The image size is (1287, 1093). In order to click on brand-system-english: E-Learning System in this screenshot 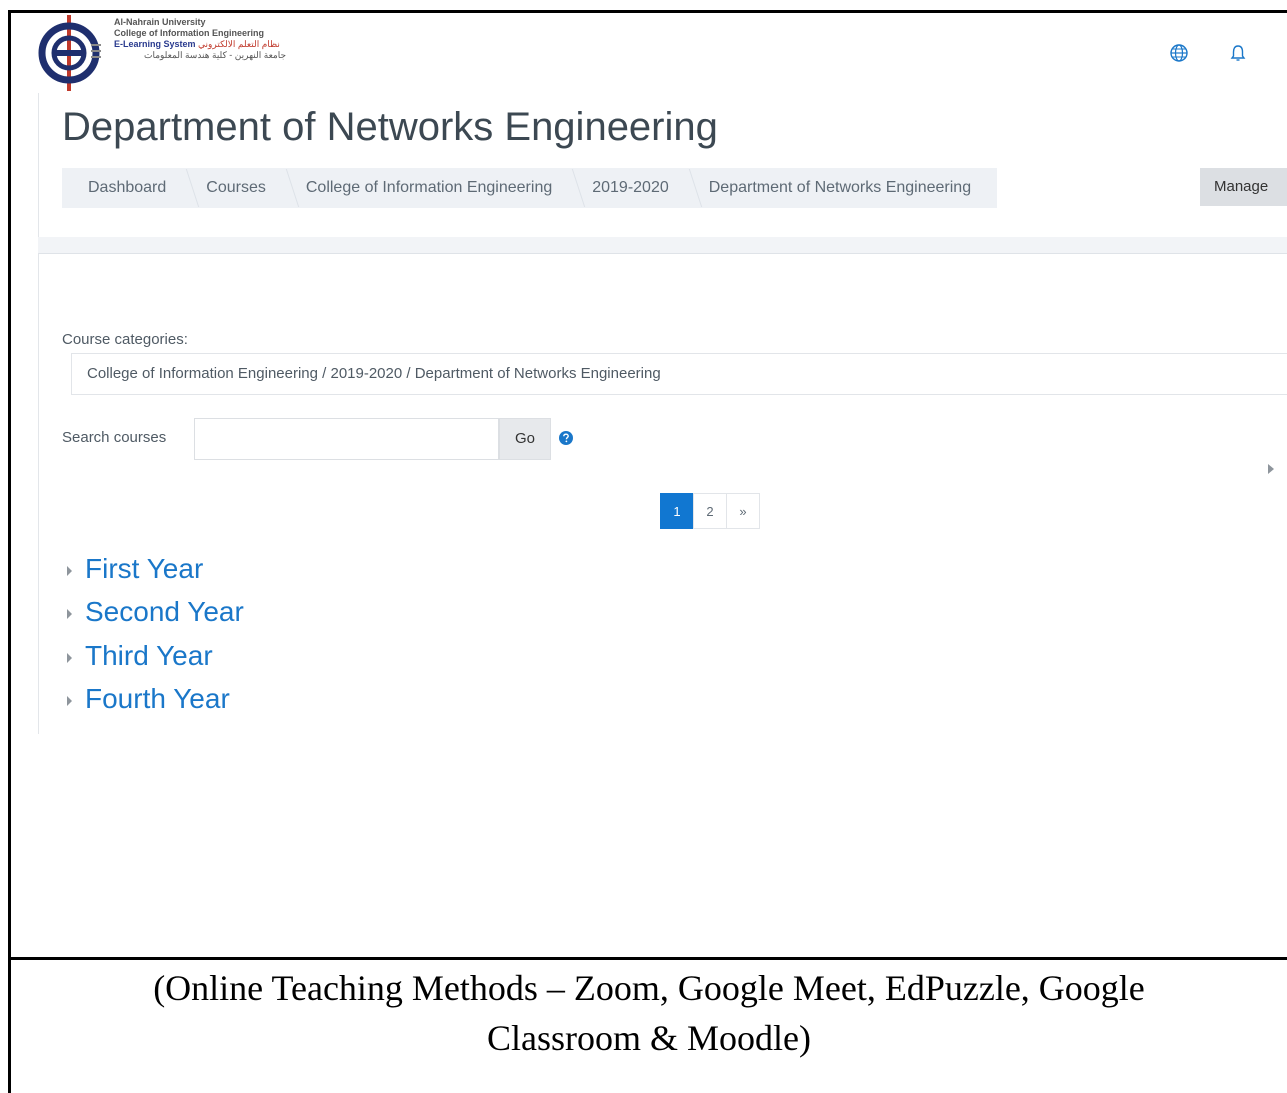, I will do `click(155, 44)`.